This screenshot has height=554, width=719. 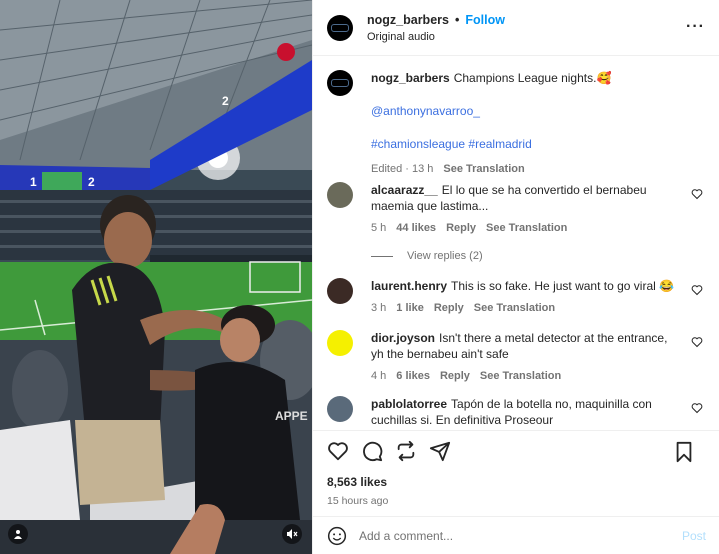 What do you see at coordinates (516, 468) in the screenshot?
I see `post-actions: 8,563 likes 15 hours ago` at bounding box center [516, 468].